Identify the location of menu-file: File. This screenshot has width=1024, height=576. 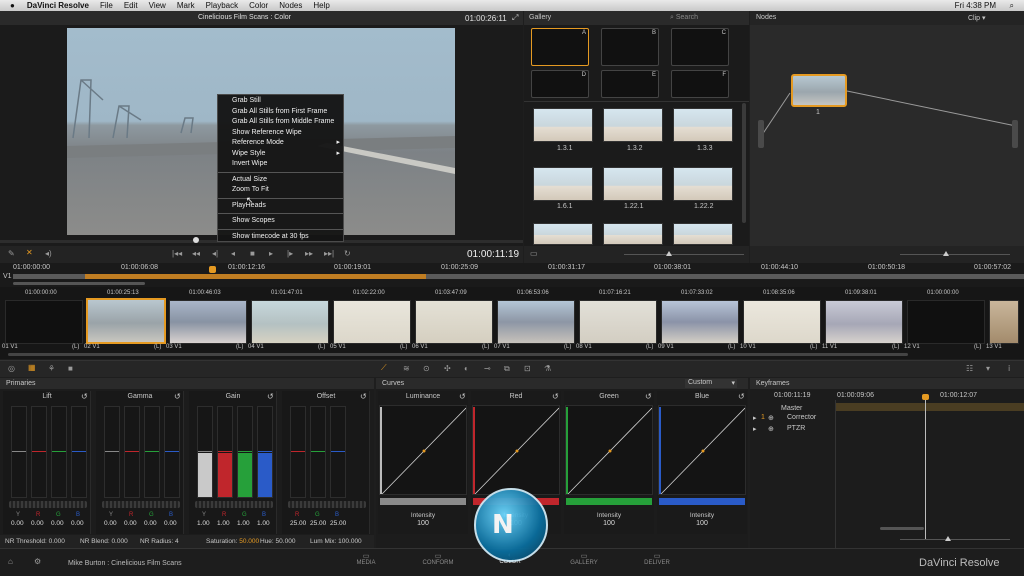
(106, 5).